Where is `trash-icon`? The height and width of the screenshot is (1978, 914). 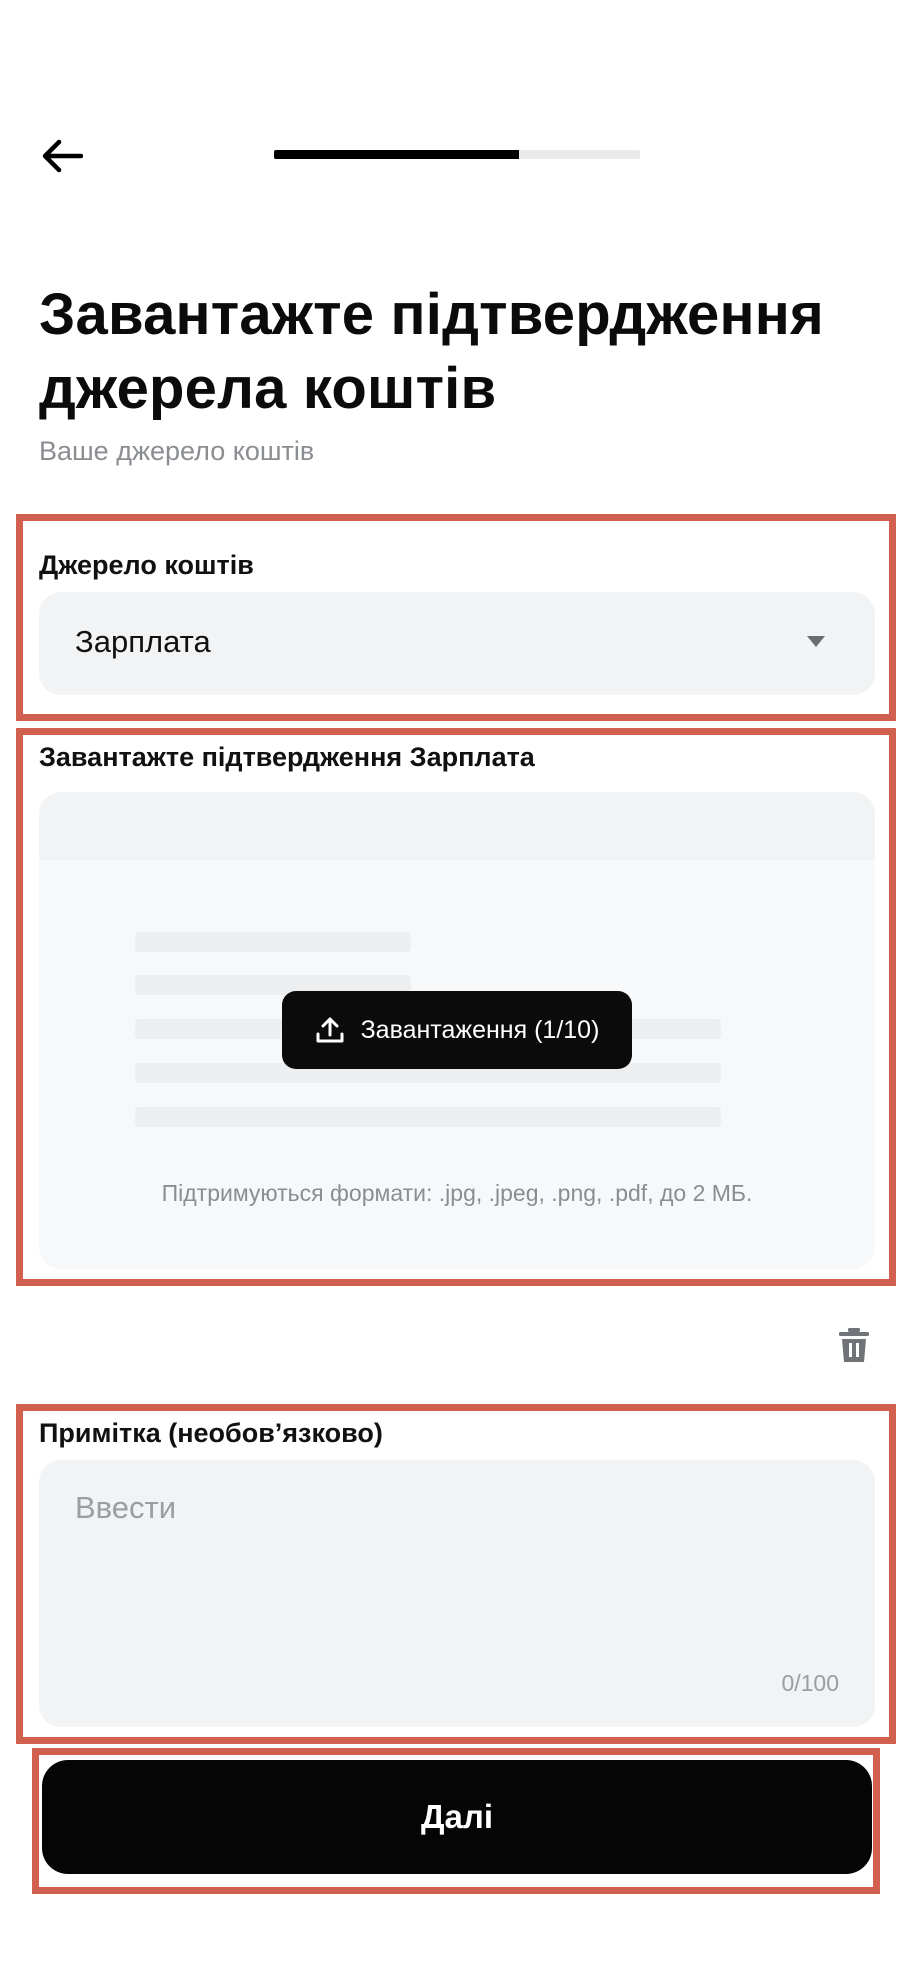 trash-icon is located at coordinates (854, 1345).